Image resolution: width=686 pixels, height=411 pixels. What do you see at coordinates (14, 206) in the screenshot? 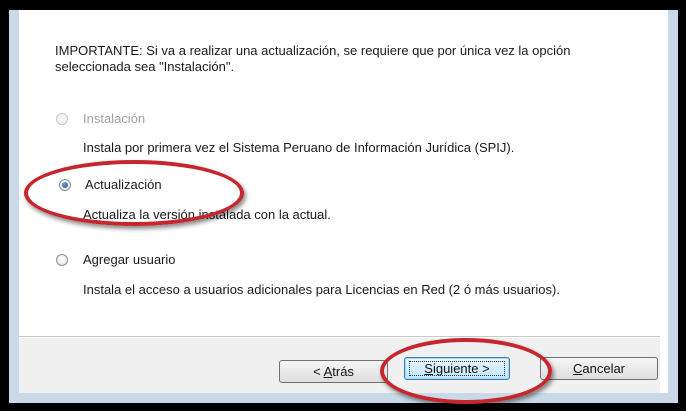
I see `window-border-left` at bounding box center [14, 206].